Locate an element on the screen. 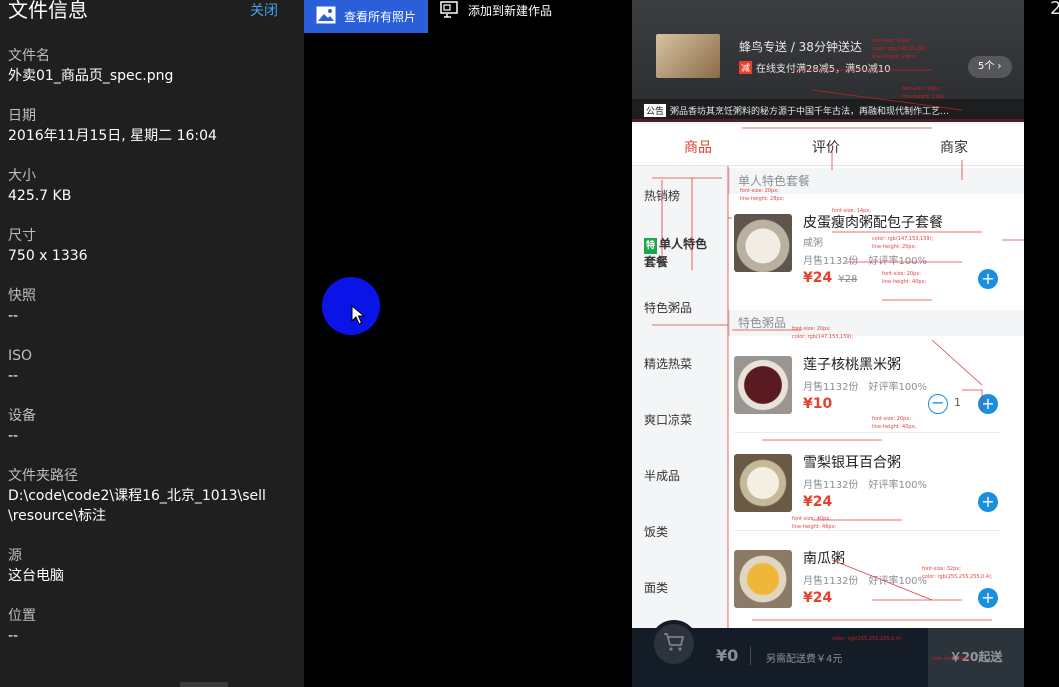 This screenshot has height=687, width=1059. add-to-creation-label: 添加到新建作品 is located at coordinates (510, 10).